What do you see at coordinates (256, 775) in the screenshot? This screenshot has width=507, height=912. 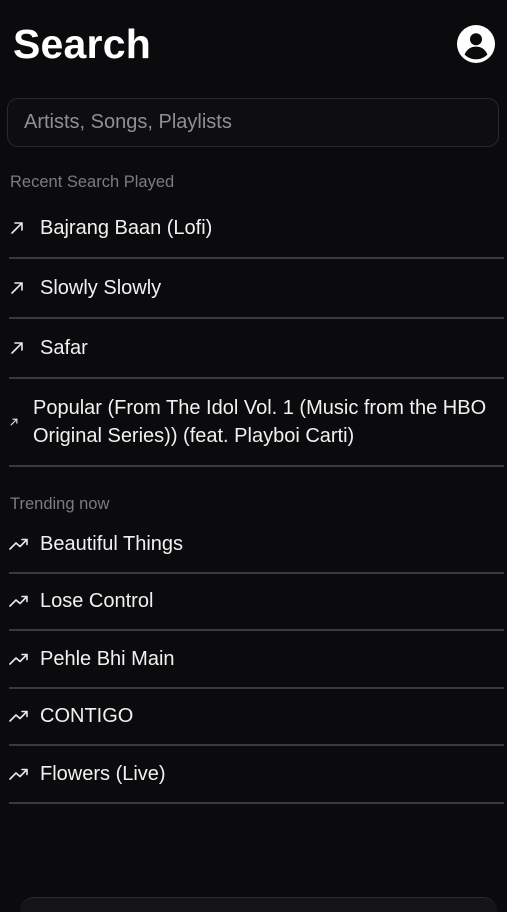 I see `trending-item: Flowers (Live)` at bounding box center [256, 775].